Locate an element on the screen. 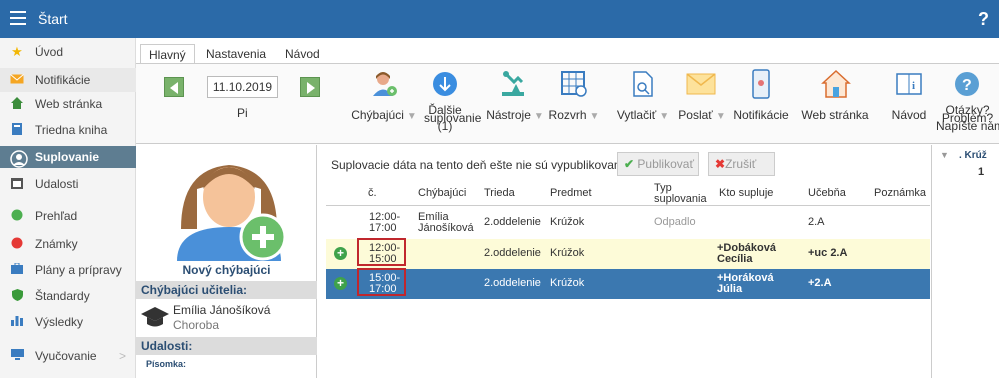 The image size is (999, 378). sidebar-item-label: Triedna kniha is located at coordinates (71, 130).